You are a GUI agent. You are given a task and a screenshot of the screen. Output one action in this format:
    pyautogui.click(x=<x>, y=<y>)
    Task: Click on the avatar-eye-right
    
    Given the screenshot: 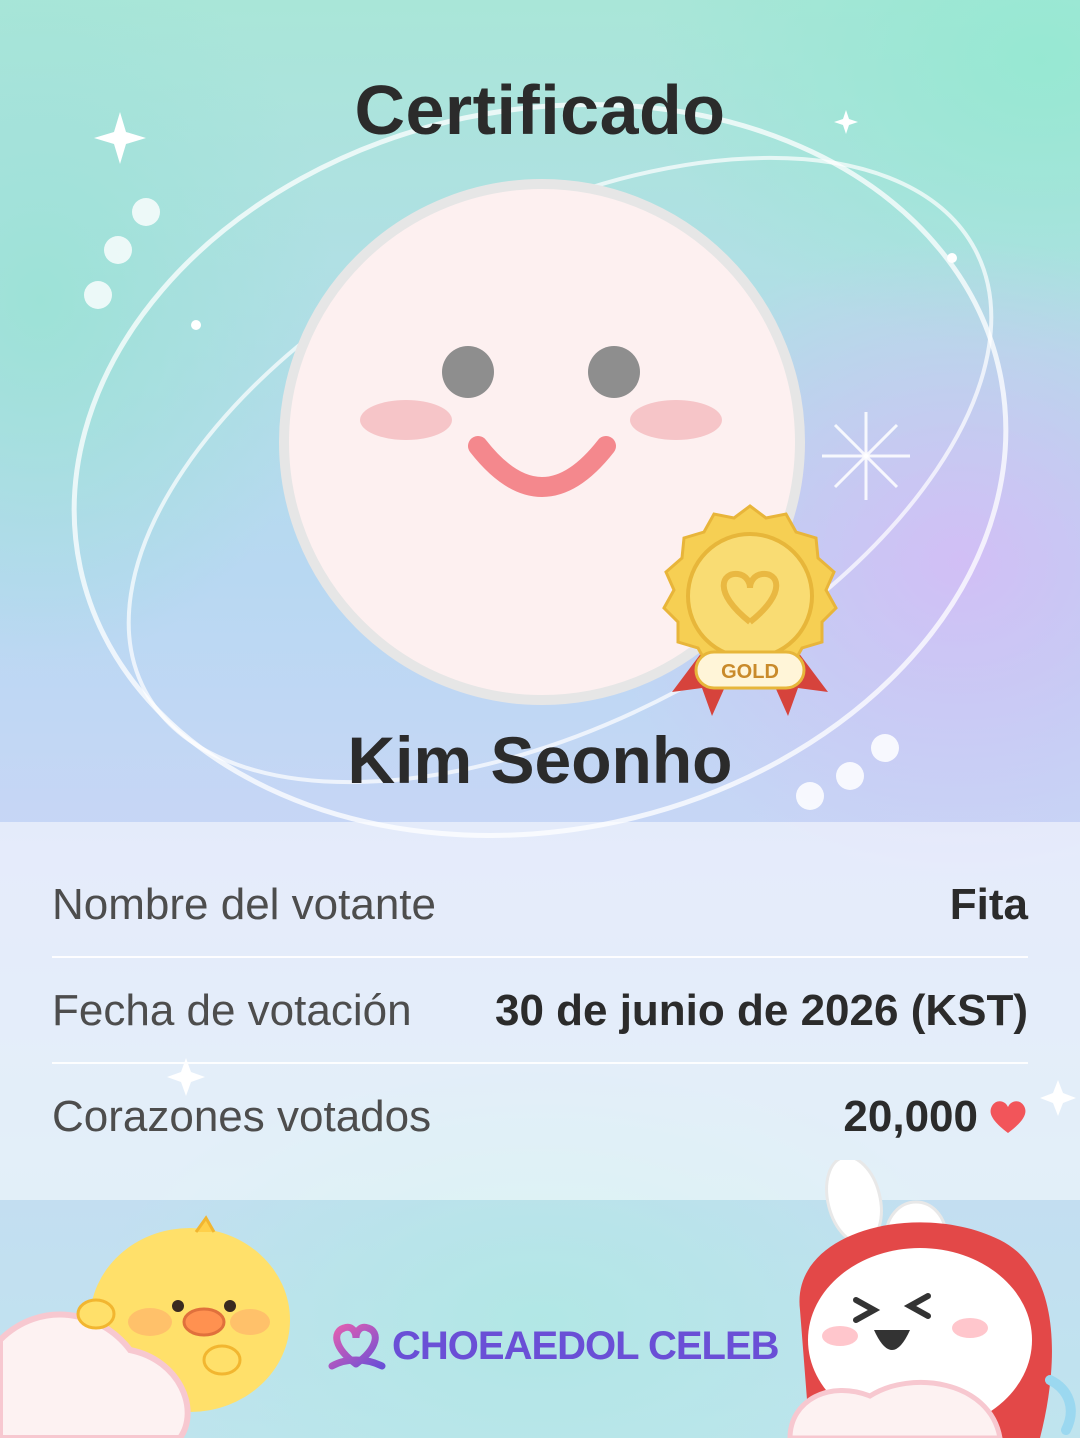 What is the action you would take?
    pyautogui.click(x=614, y=372)
    